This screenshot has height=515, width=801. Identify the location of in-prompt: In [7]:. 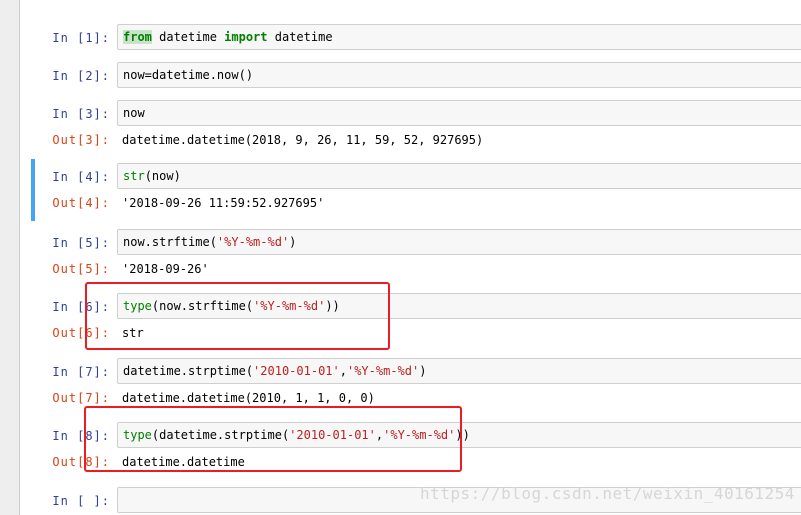
(81, 372).